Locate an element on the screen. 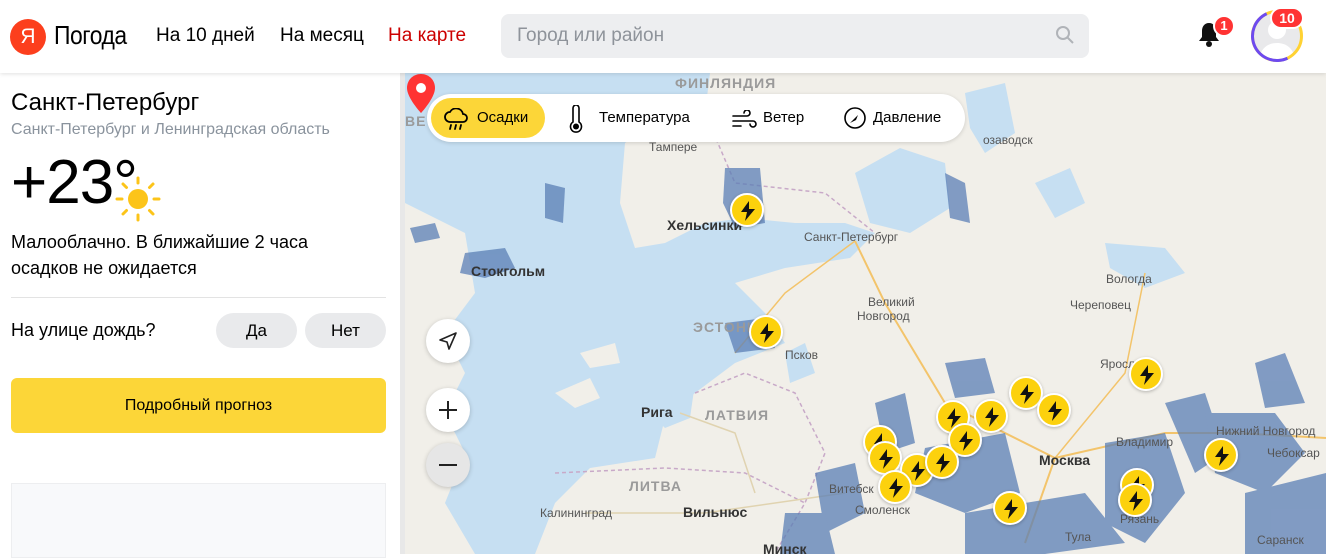  label-sweden: ВЕ is located at coordinates (416, 121).